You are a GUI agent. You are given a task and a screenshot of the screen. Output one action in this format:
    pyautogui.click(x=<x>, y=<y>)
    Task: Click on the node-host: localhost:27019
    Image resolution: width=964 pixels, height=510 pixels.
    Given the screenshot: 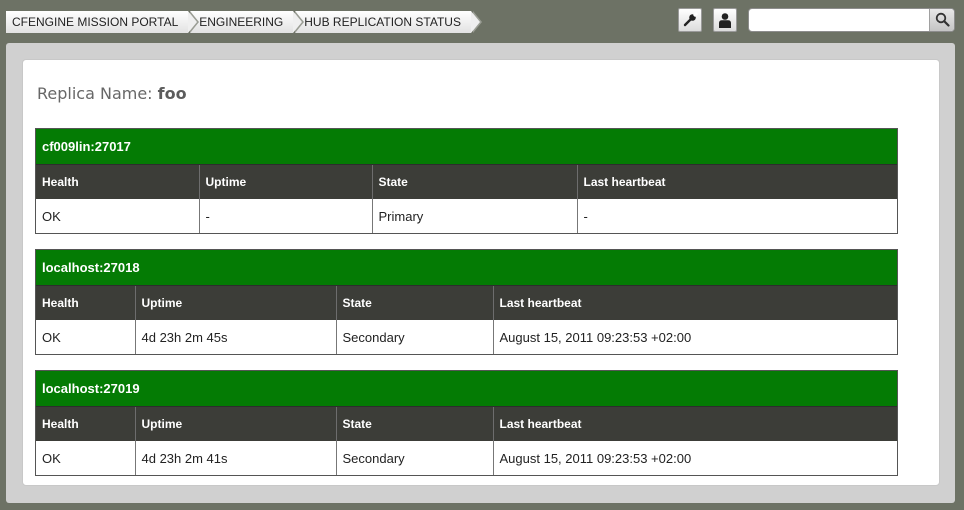 What is the action you would take?
    pyautogui.click(x=466, y=389)
    